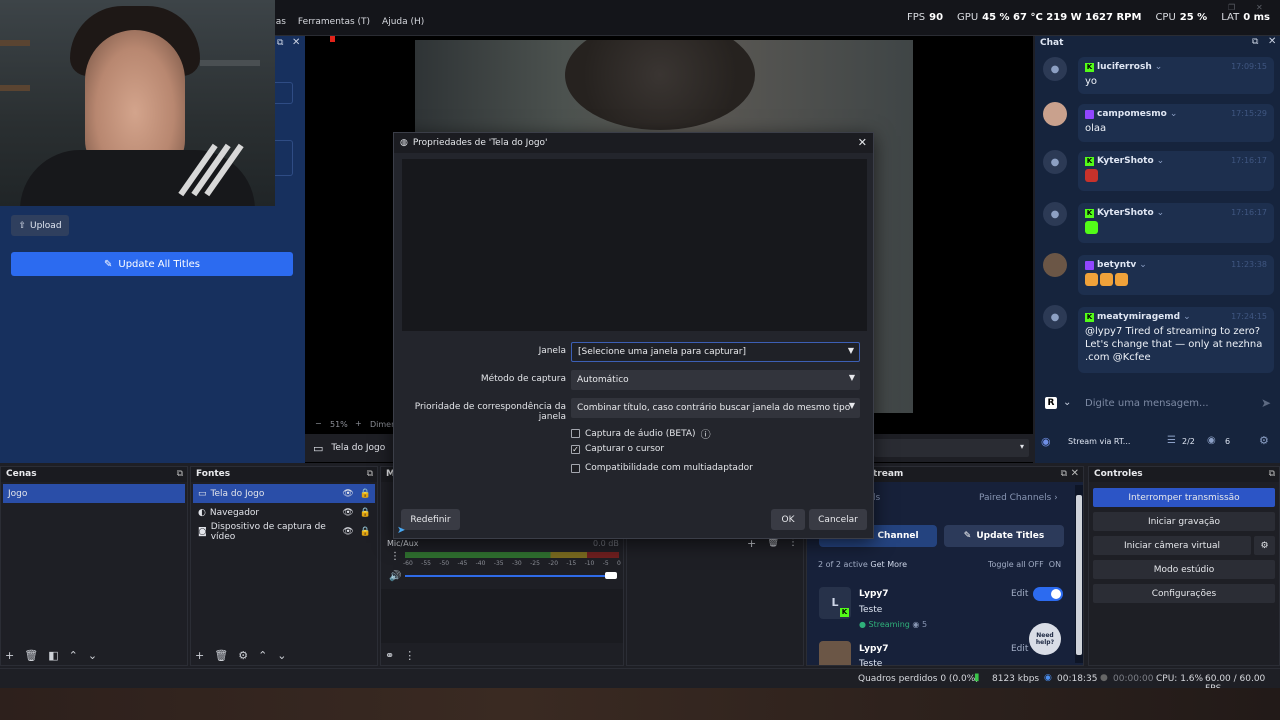 The image size is (1280, 720). Describe the element at coordinates (137, 103) in the screenshot. I see `webcam-overlay` at that location.